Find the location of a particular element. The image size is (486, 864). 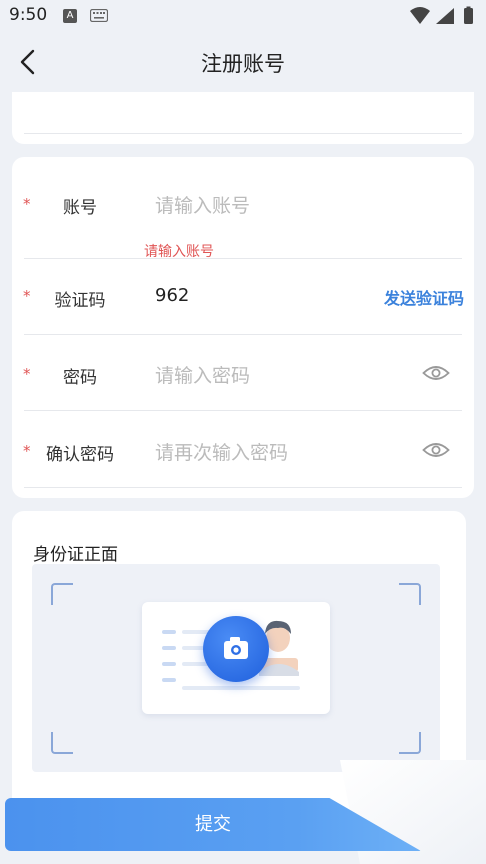

page-title: 注册账号 is located at coordinates (243, 64).